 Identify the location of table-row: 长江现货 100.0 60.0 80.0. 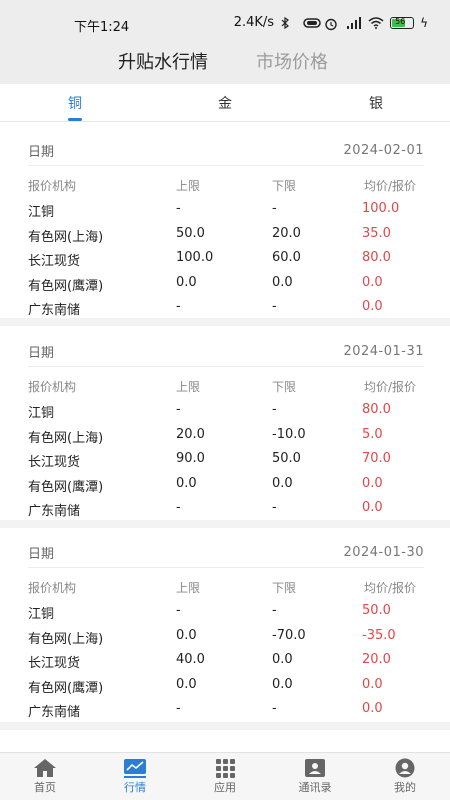
(226, 259).